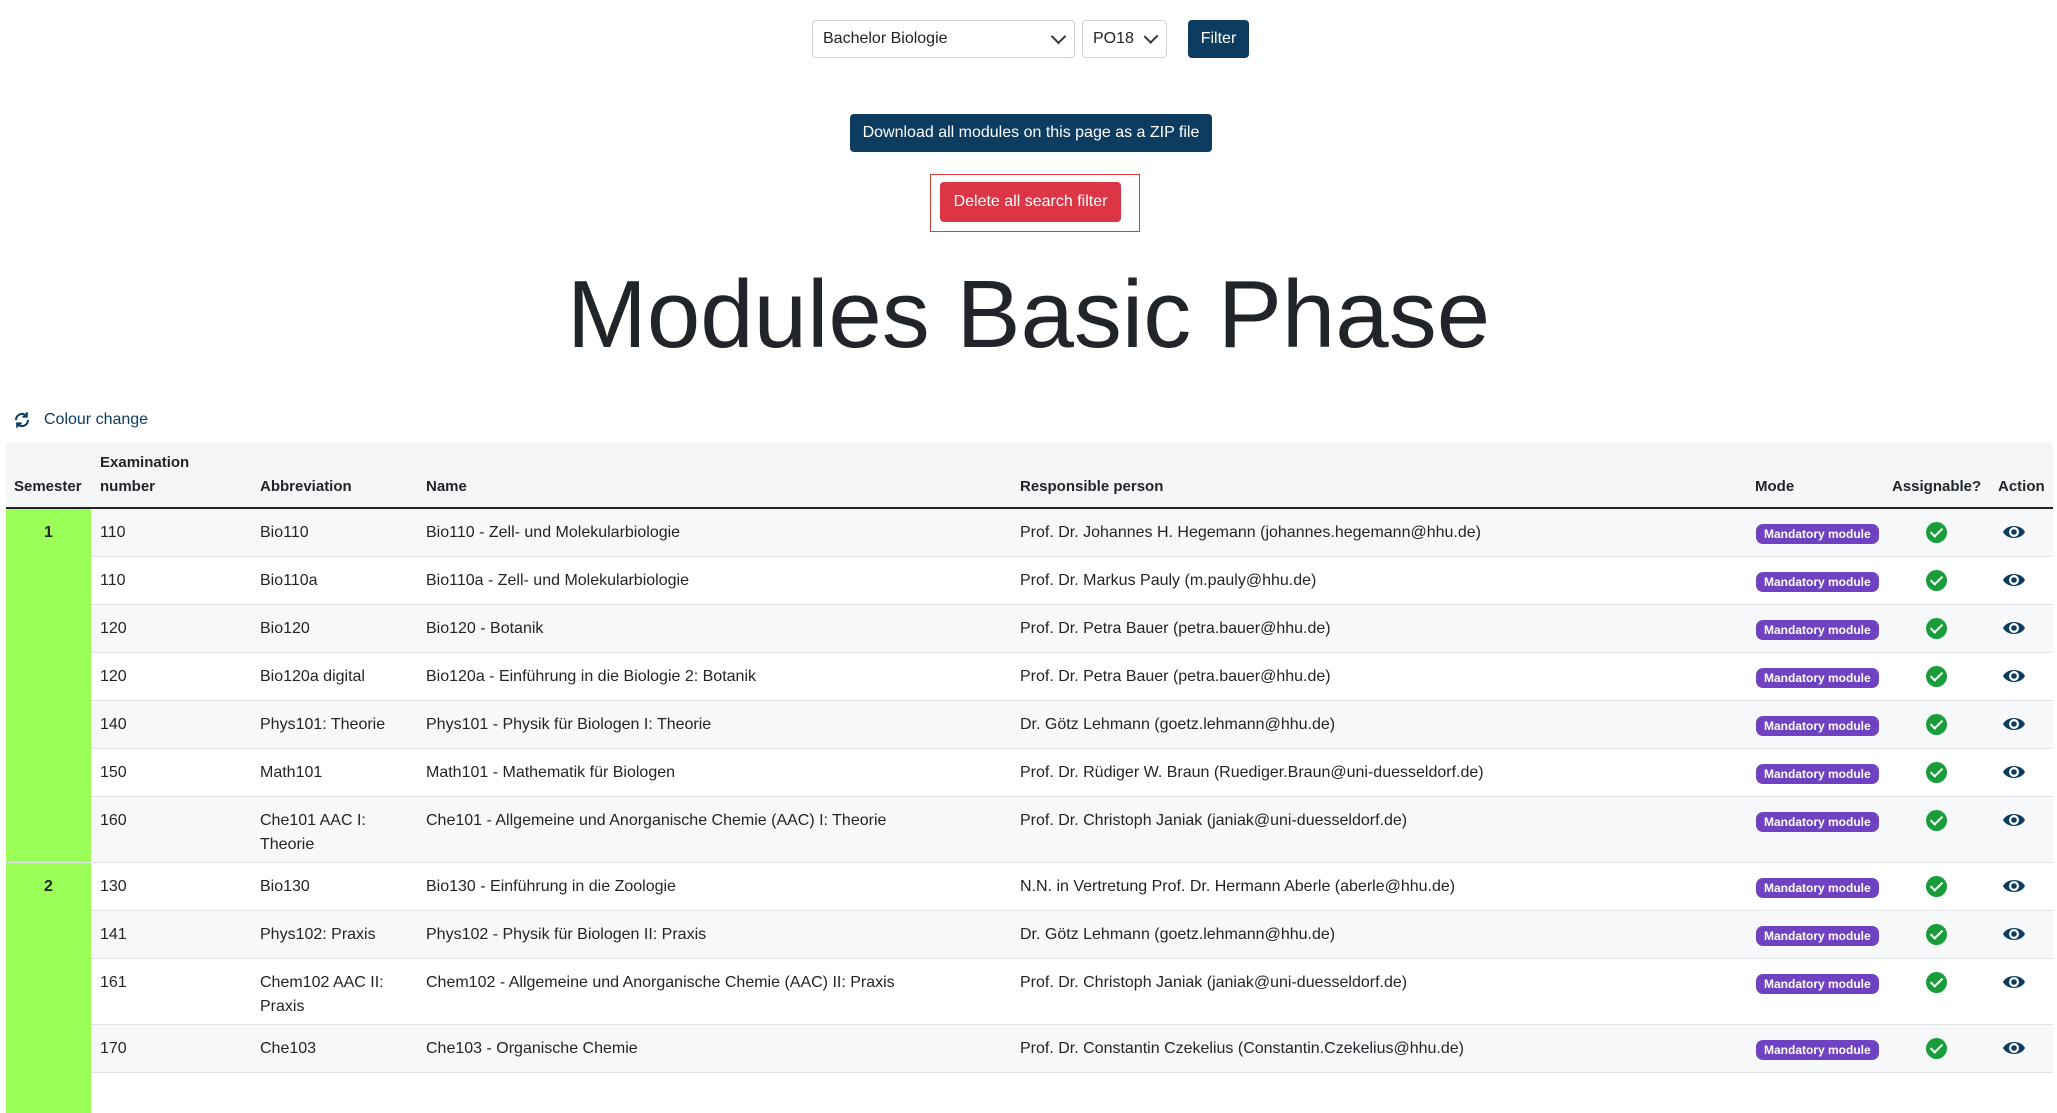 This screenshot has width=2057, height=1113. What do you see at coordinates (113, 886) in the screenshot?
I see `cell-exam-number: 130` at bounding box center [113, 886].